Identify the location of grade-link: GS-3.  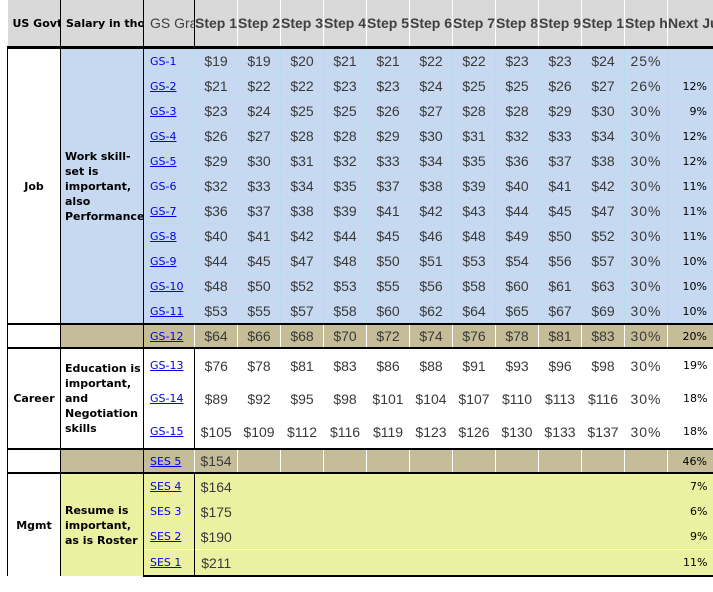
(163, 111).